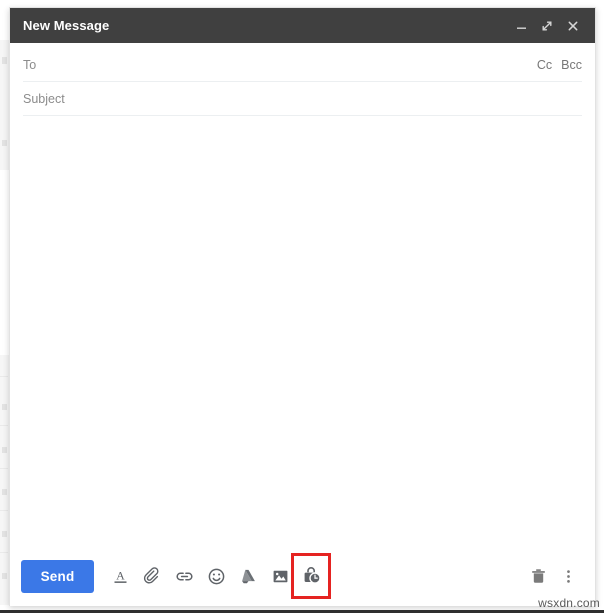  What do you see at coordinates (275, 64) in the screenshot?
I see `to-input` at bounding box center [275, 64].